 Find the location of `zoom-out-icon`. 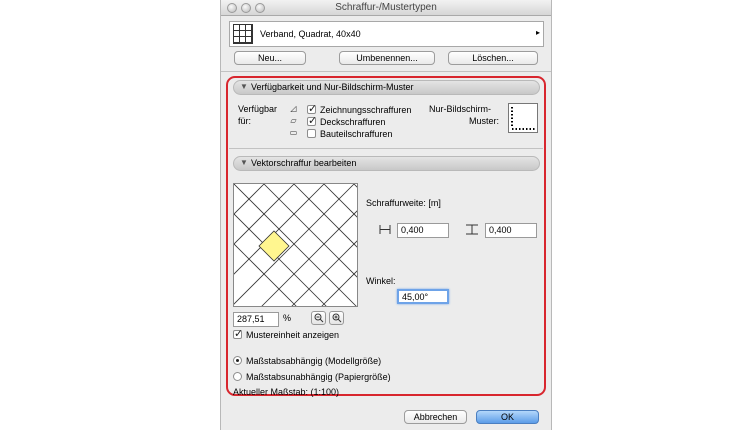

zoom-out-icon is located at coordinates (319, 318).